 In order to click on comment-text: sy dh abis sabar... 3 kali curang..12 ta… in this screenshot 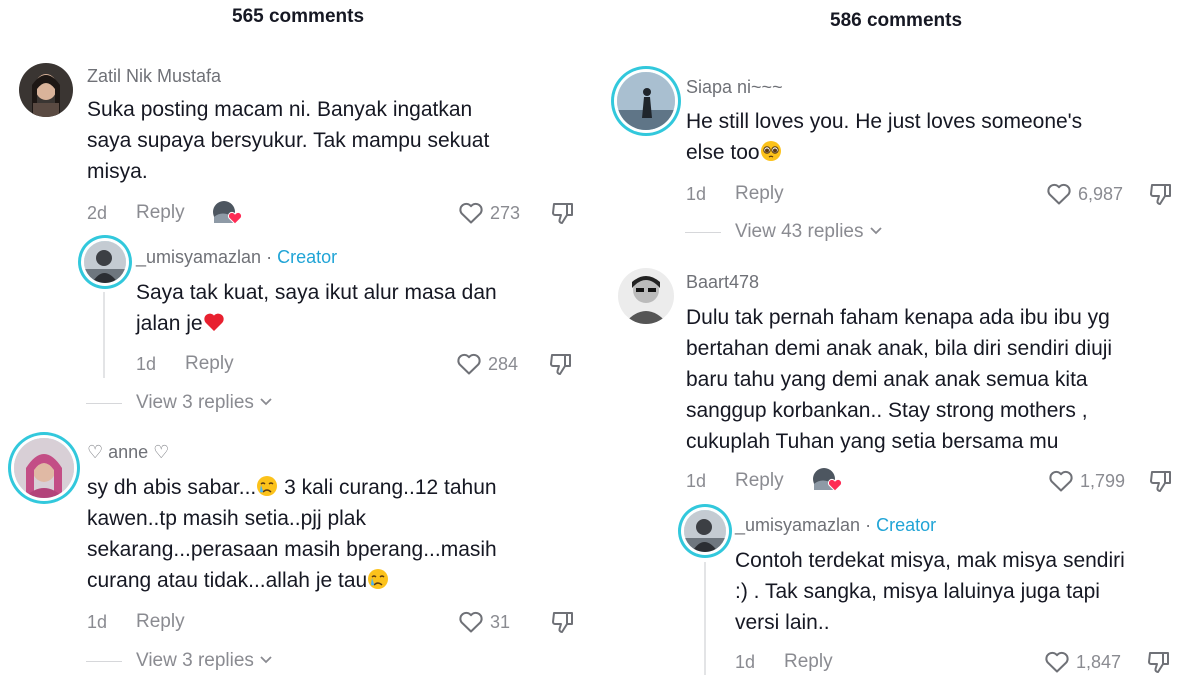, I will do `click(292, 534)`.